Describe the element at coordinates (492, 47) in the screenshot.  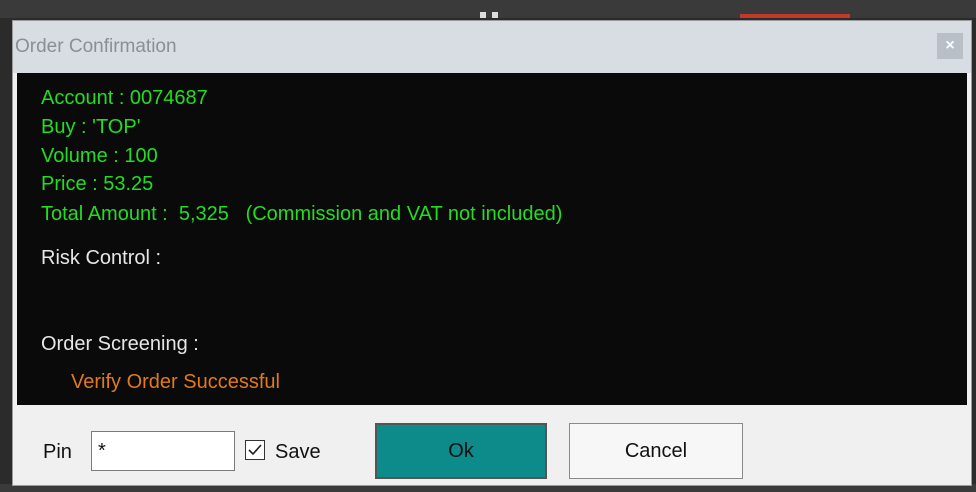
I see `title-bar: Order Confirmation ×` at that location.